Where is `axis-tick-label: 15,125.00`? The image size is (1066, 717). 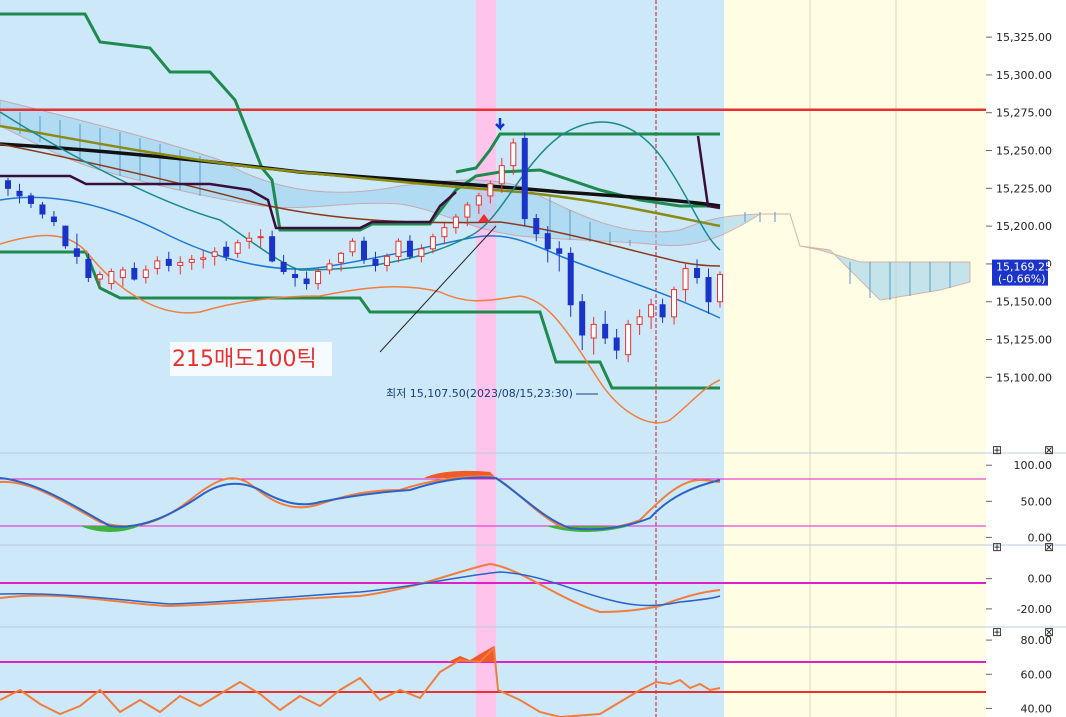
axis-tick-label: 15,125.00 is located at coordinates (1024, 340).